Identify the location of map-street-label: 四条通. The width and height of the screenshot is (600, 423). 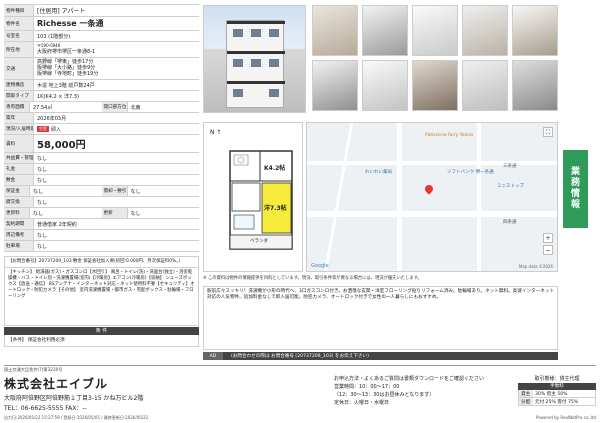
(510, 222).